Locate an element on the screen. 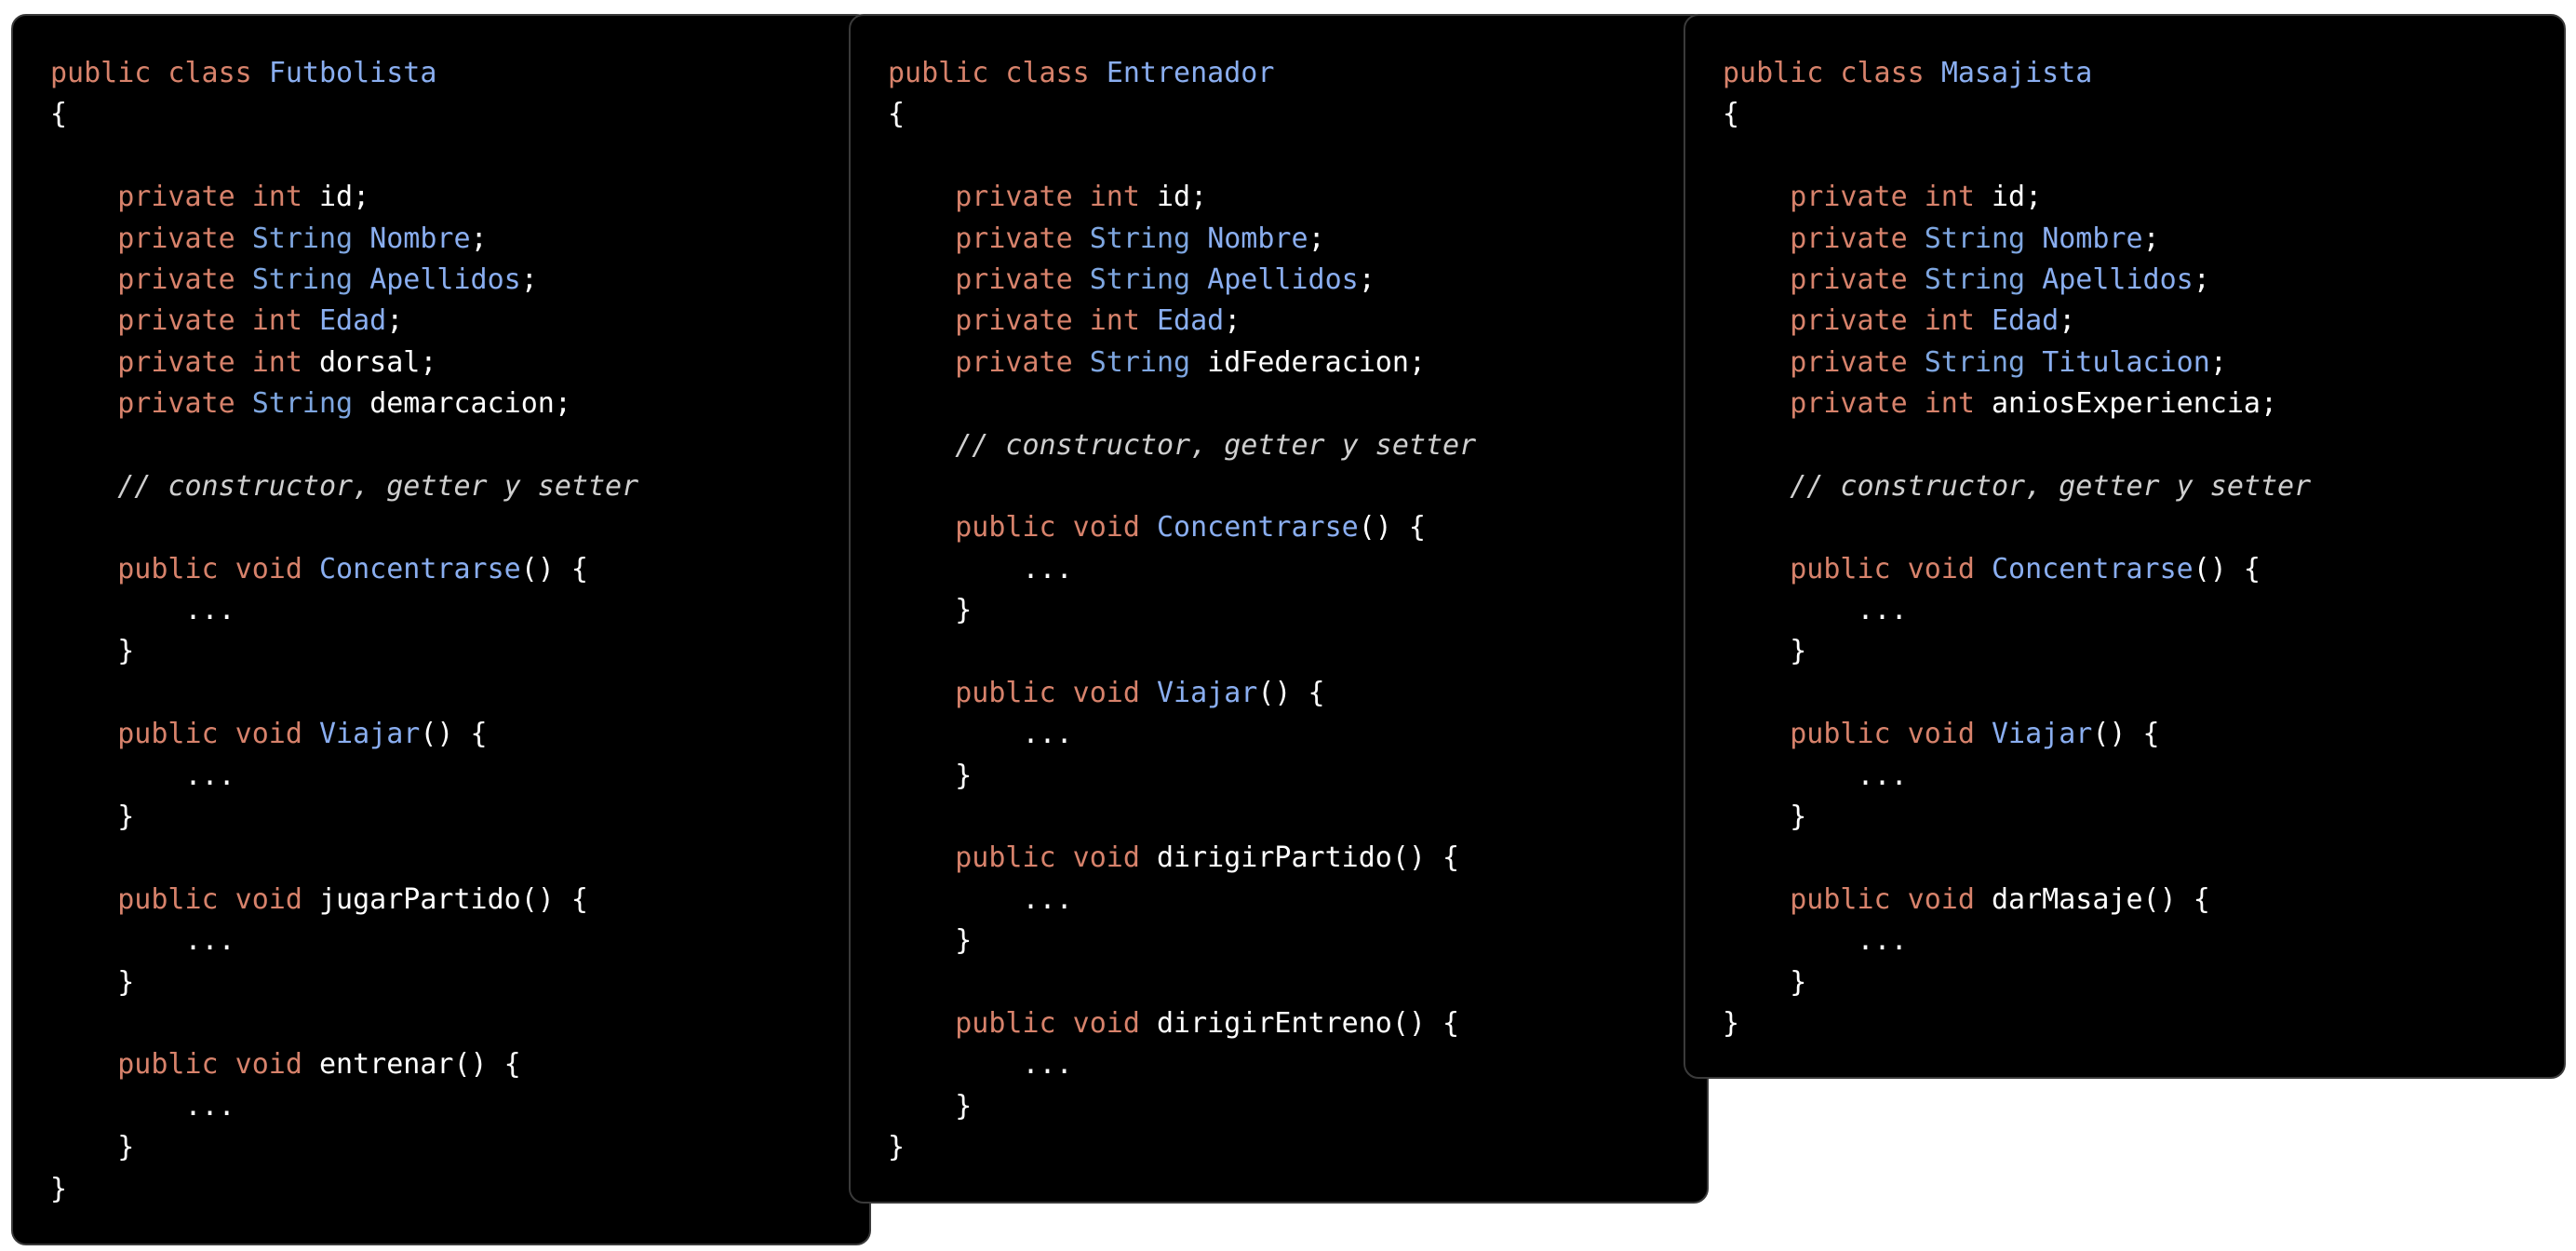 The height and width of the screenshot is (1251, 2576). code-line: private String Apellidos; is located at coordinates (2017, 280).